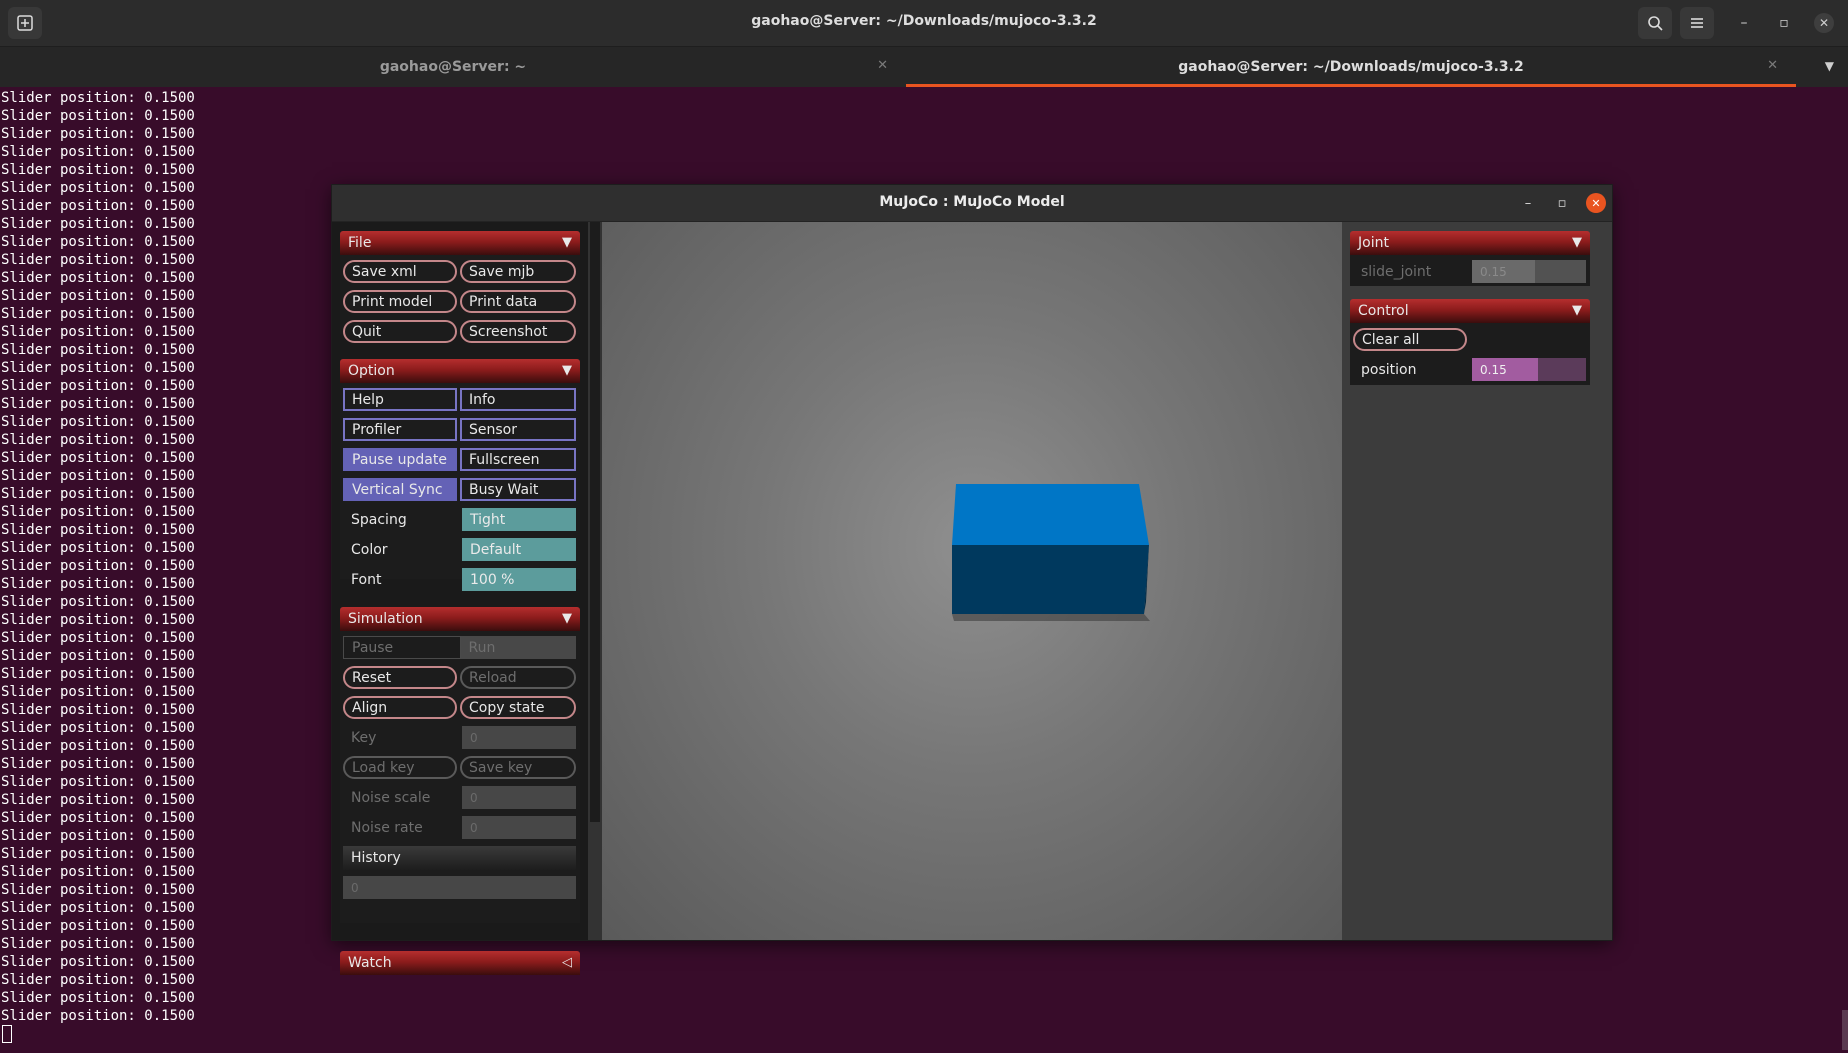 The width and height of the screenshot is (1848, 1053). I want to click on left-panel-scrollbar, so click(595, 581).